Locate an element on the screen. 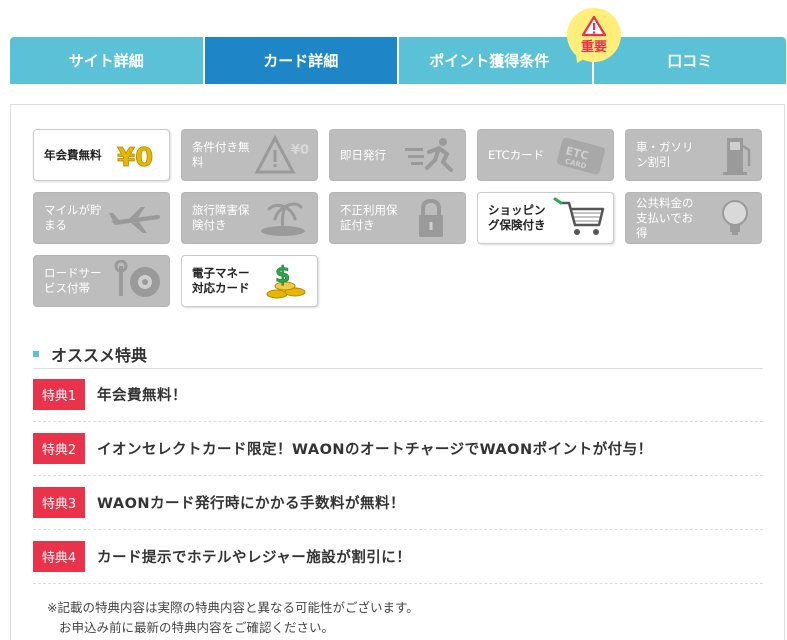  heading-text: オススメ特典 is located at coordinates (99, 355).